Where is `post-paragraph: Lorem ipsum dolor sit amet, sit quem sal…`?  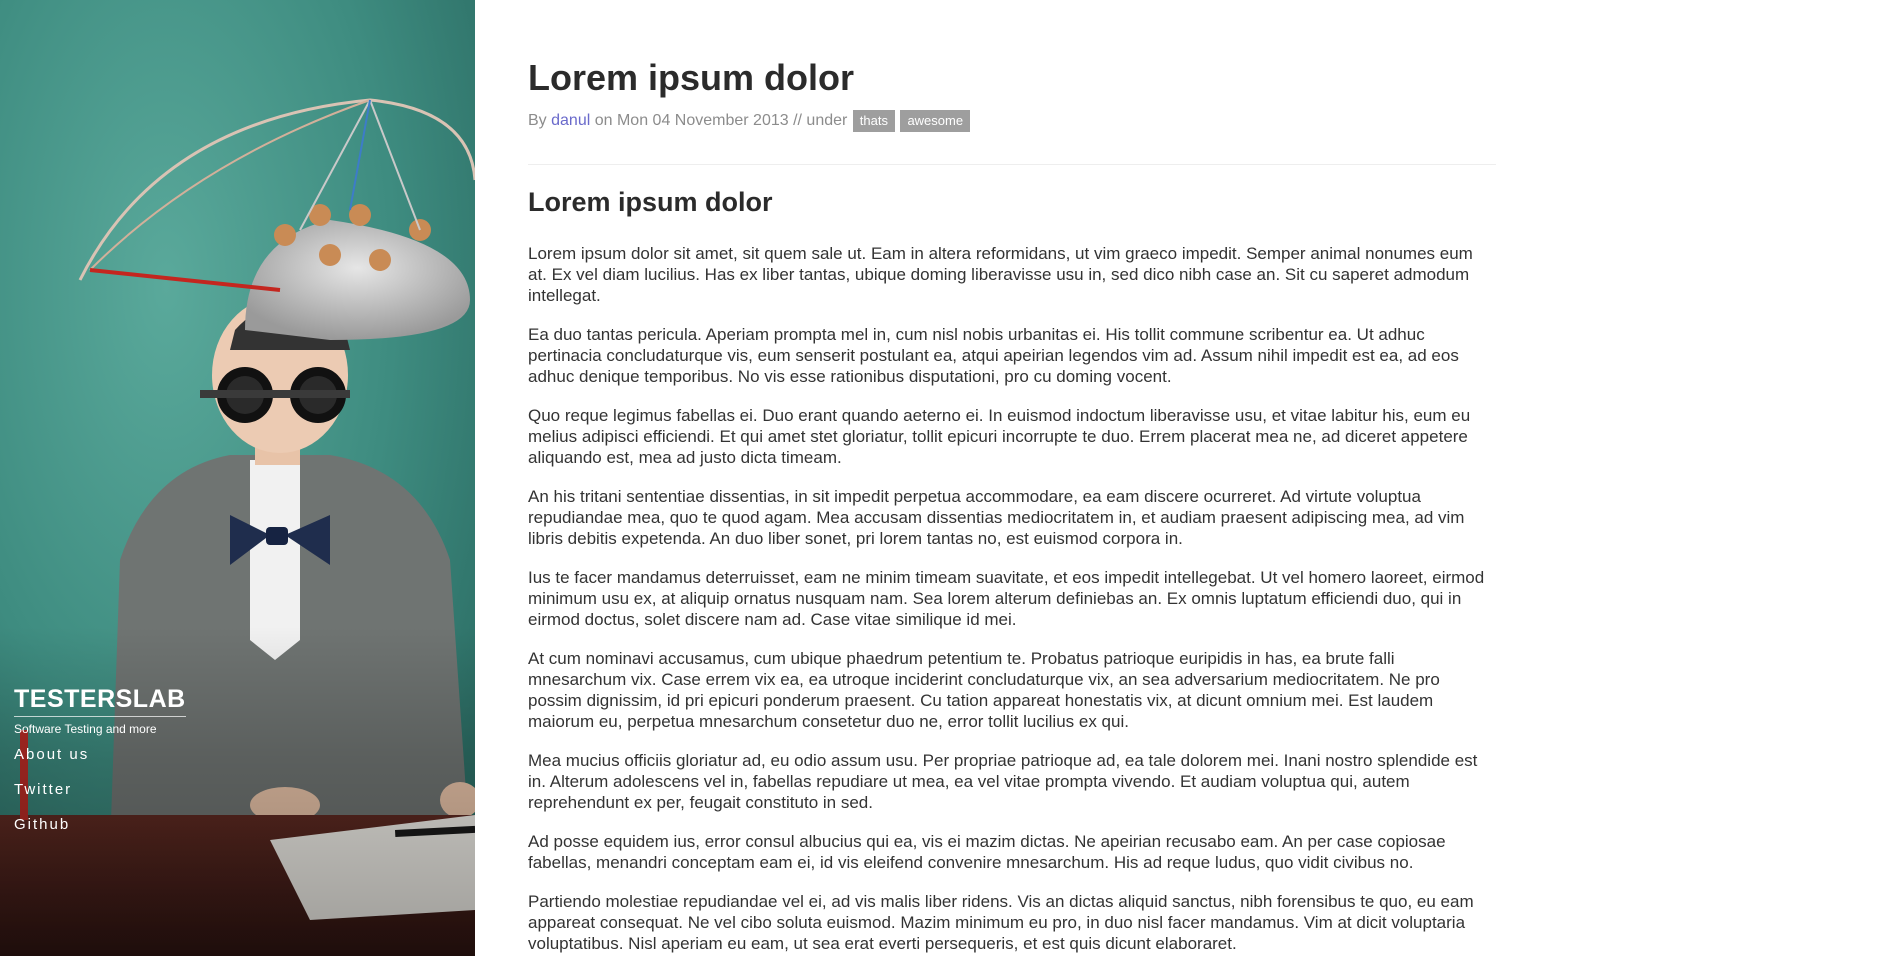 post-paragraph: Lorem ipsum dolor sit amet, sit quem sal… is located at coordinates (1000, 274).